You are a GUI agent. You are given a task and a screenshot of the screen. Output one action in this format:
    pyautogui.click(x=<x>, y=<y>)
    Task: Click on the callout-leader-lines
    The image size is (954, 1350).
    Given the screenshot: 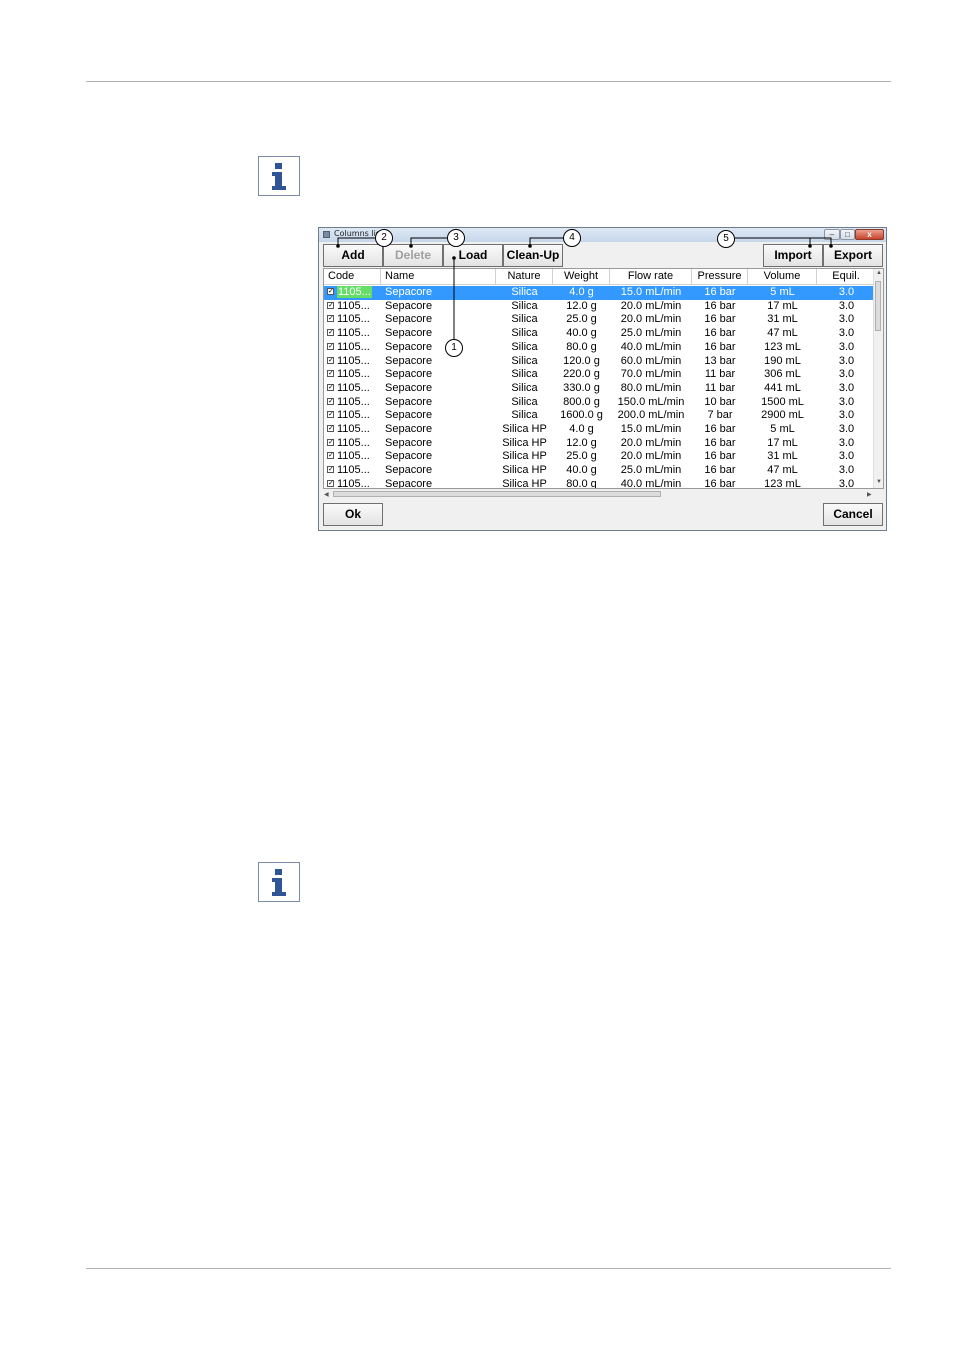 What is the action you would take?
    pyautogui.click(x=584, y=288)
    